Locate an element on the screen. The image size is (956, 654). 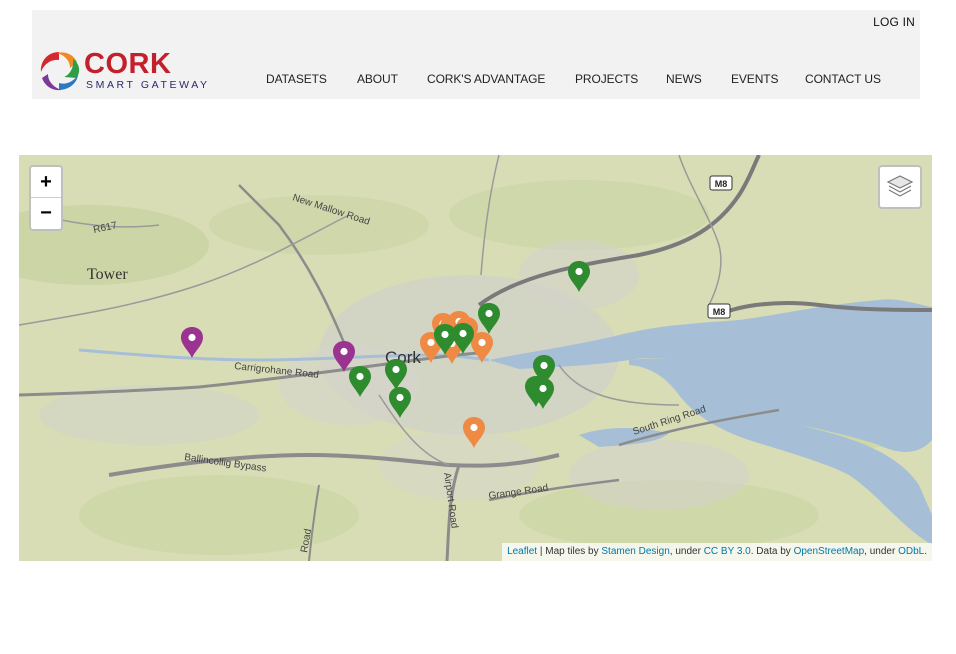
nav-projects: PROJECTS is located at coordinates (606, 79).